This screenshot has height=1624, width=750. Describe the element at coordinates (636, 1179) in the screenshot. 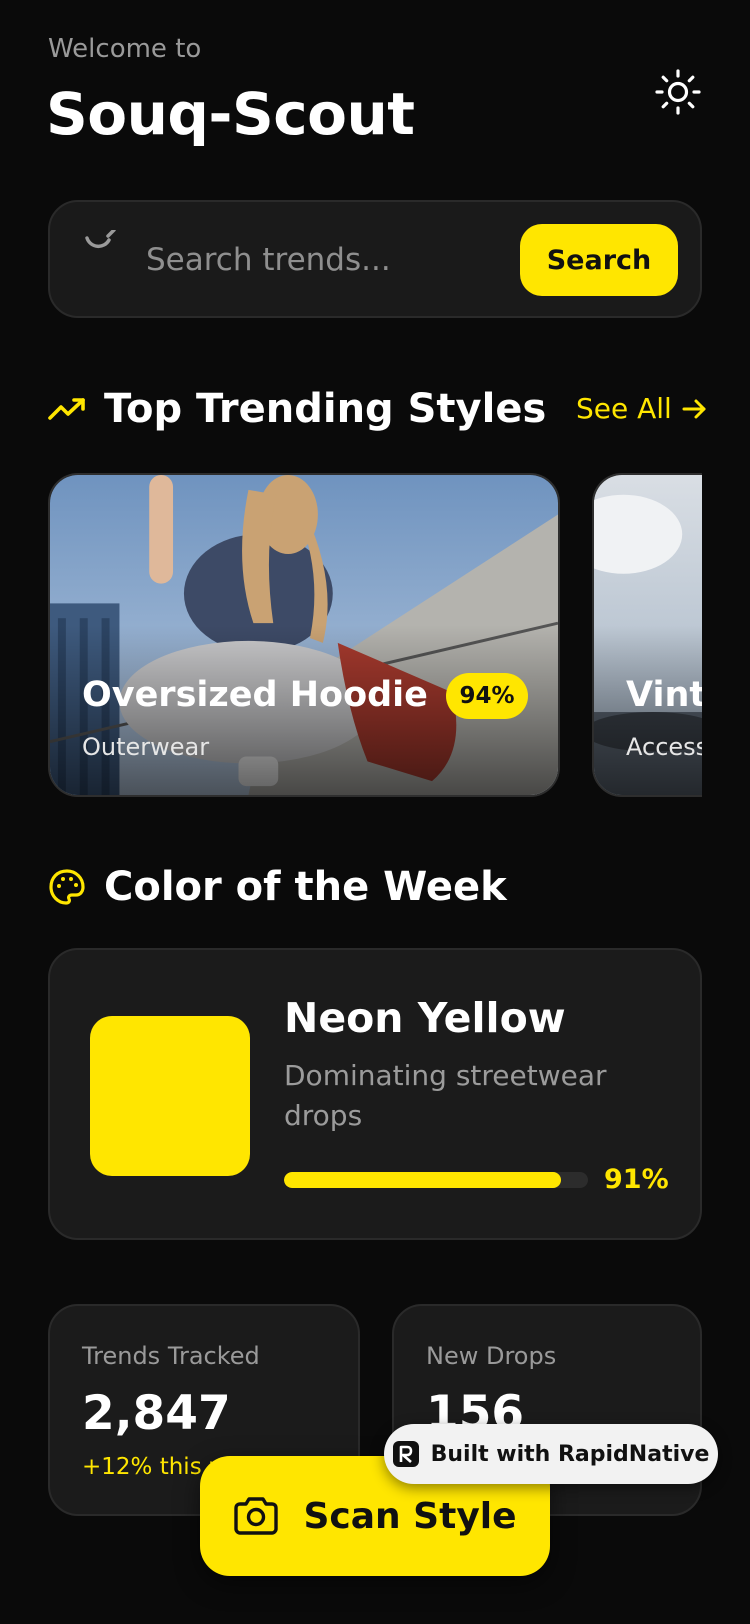

I see `popularity-percent: 91%` at that location.